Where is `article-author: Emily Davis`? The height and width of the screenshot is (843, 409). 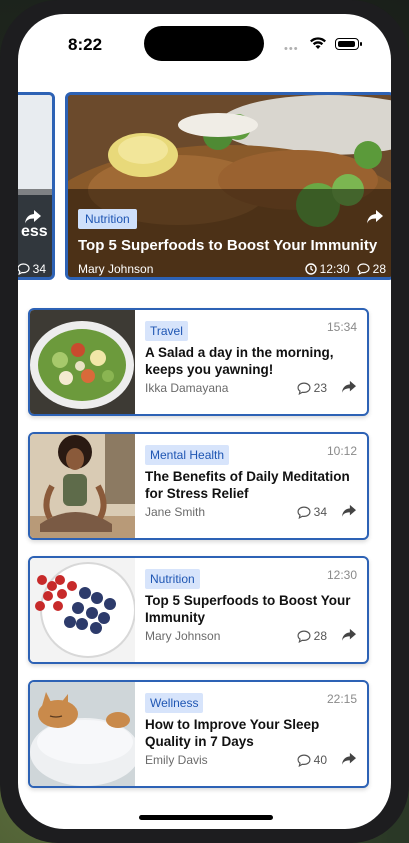 article-author: Emily Davis is located at coordinates (176, 760).